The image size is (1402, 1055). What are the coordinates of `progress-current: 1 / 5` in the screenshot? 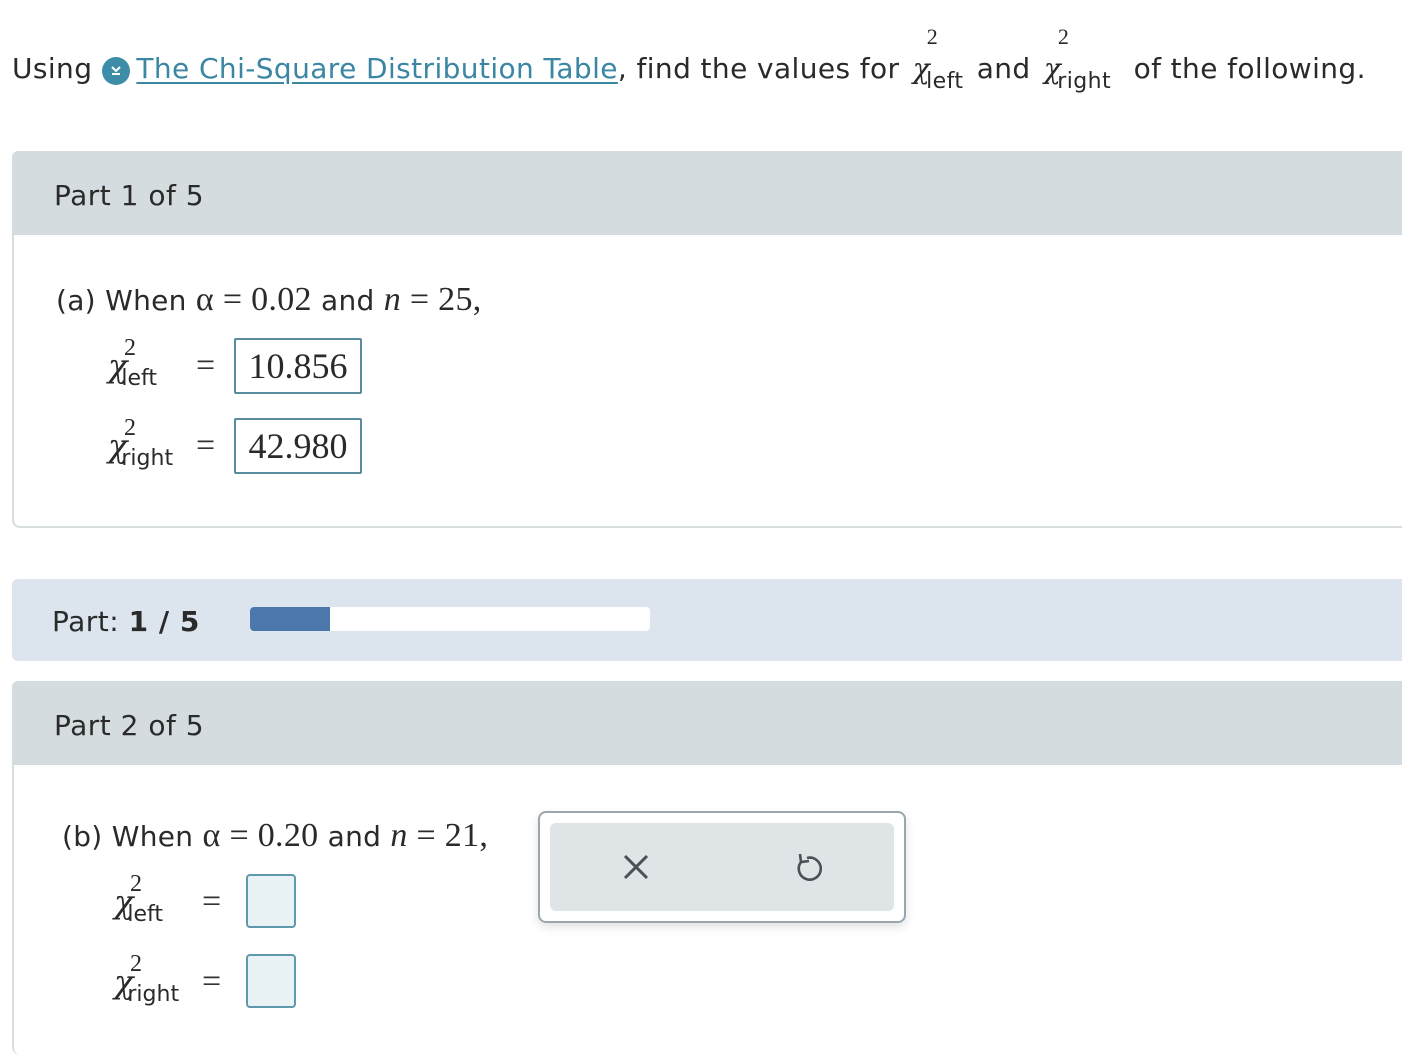 It's located at (164, 621).